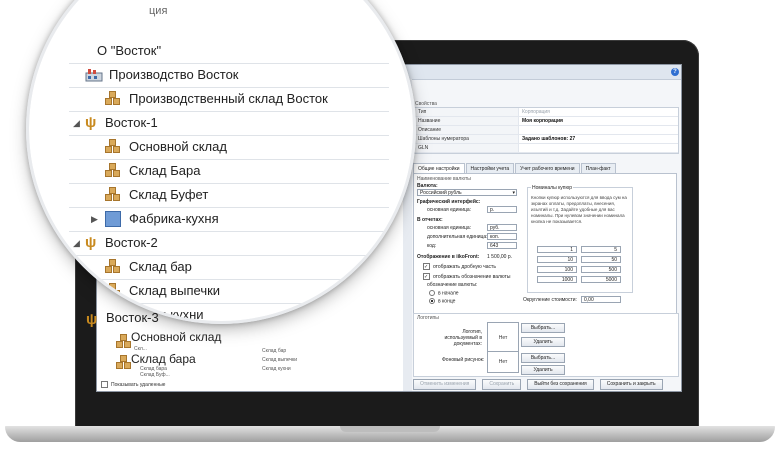  I want to click on cancel-changes-button: Отменить изменения, so click(445, 384).